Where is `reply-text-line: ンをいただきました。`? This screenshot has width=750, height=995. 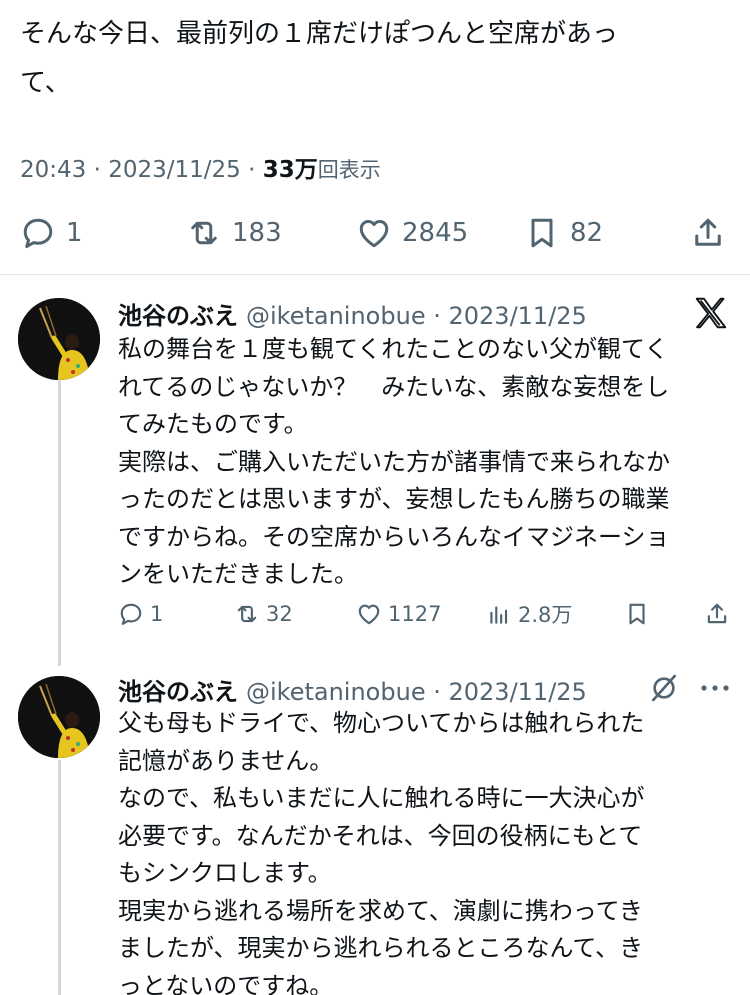
reply-text-line: ンをいただきました。 is located at coordinates (238, 574).